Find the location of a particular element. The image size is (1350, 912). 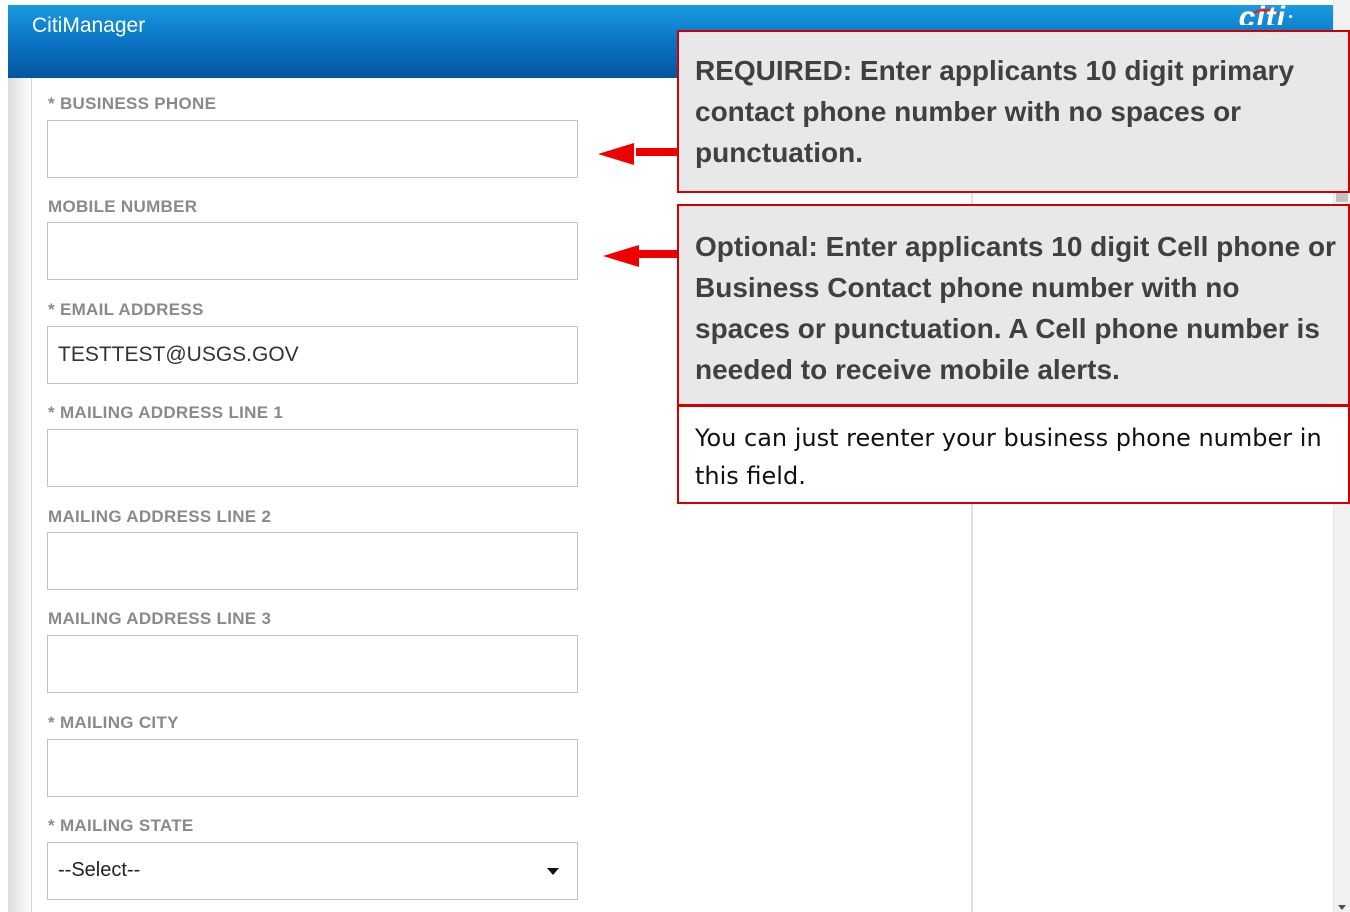

app-title: CitiManager is located at coordinates (89, 25).